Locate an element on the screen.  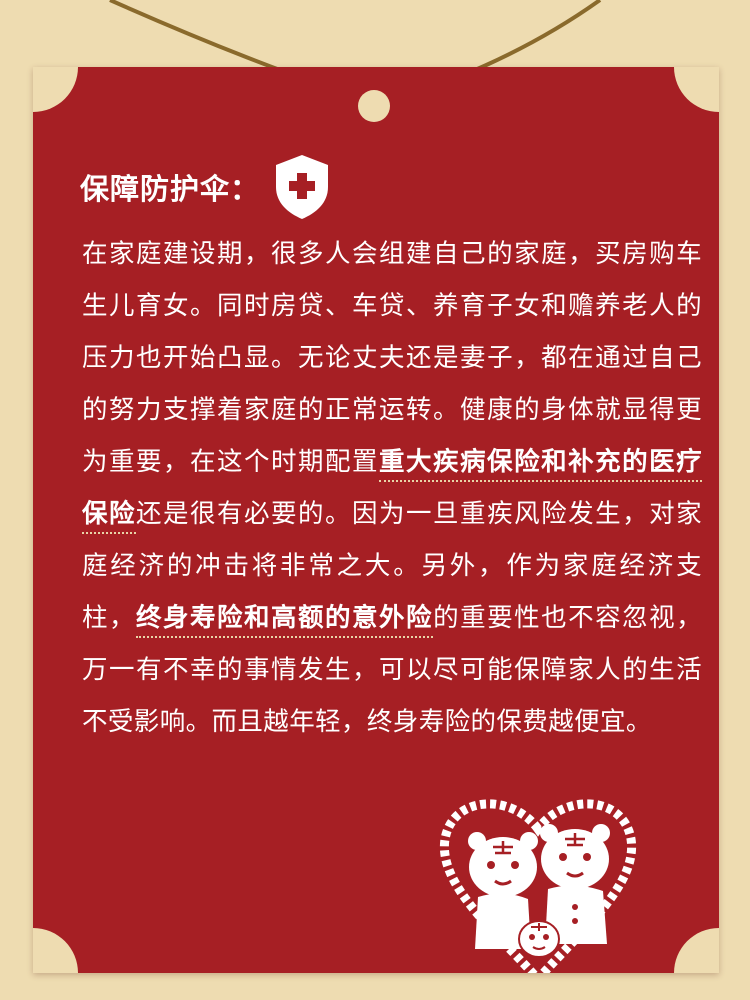
heading-text: 保障防护伞： is located at coordinates (170, 189).